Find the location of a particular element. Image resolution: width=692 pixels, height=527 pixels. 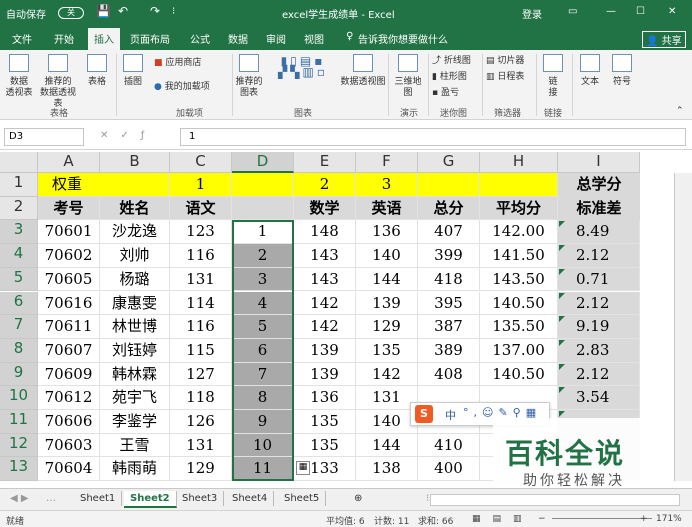

ribbon-options-icon: ▭ is located at coordinates (572, 11).